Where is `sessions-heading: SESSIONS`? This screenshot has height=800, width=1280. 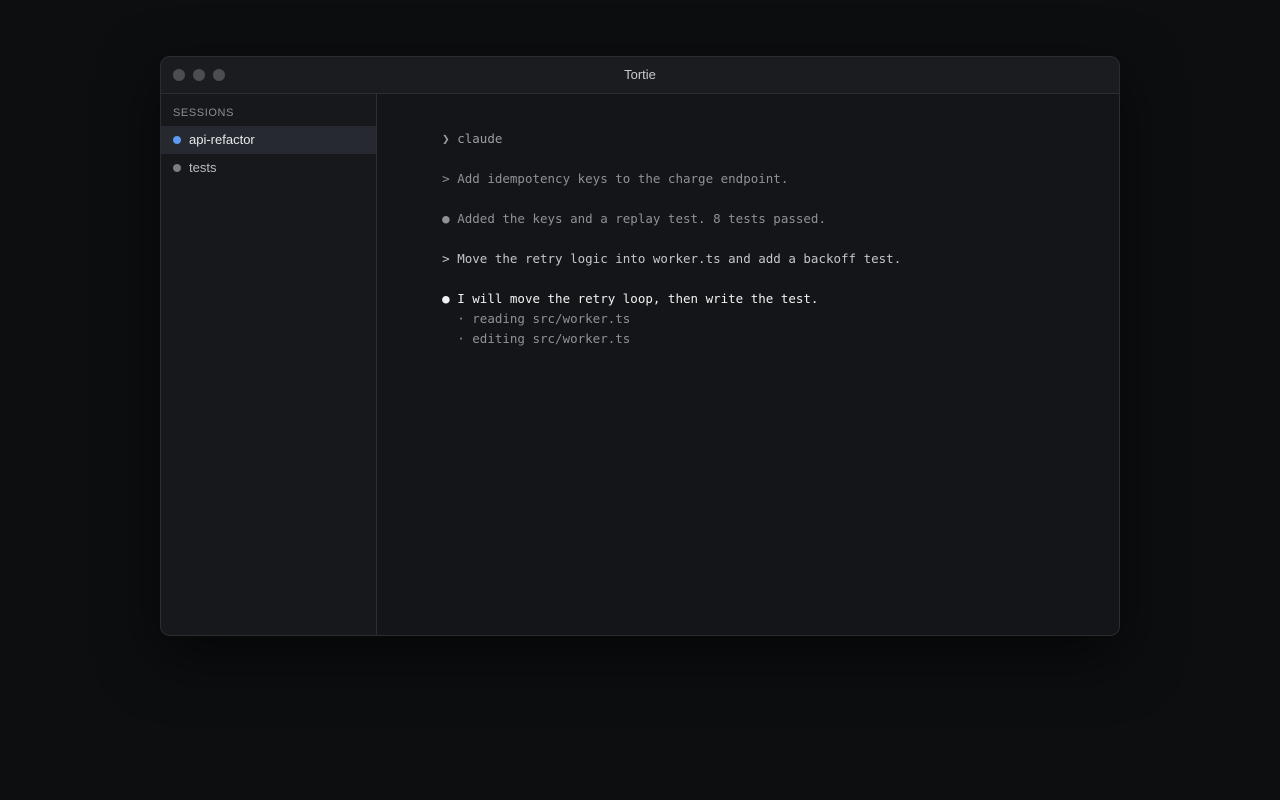 sessions-heading: SESSIONS is located at coordinates (204, 113).